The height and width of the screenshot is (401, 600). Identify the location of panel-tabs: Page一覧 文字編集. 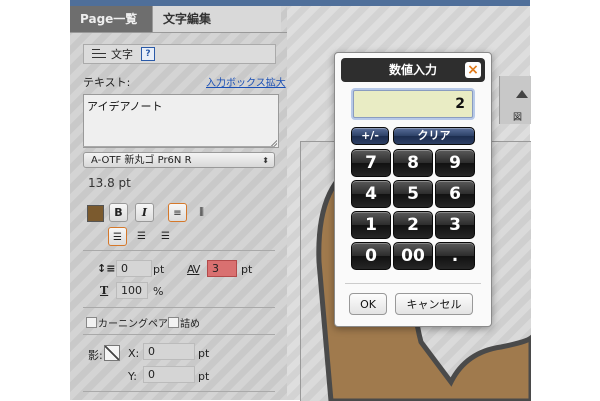
(178, 19).